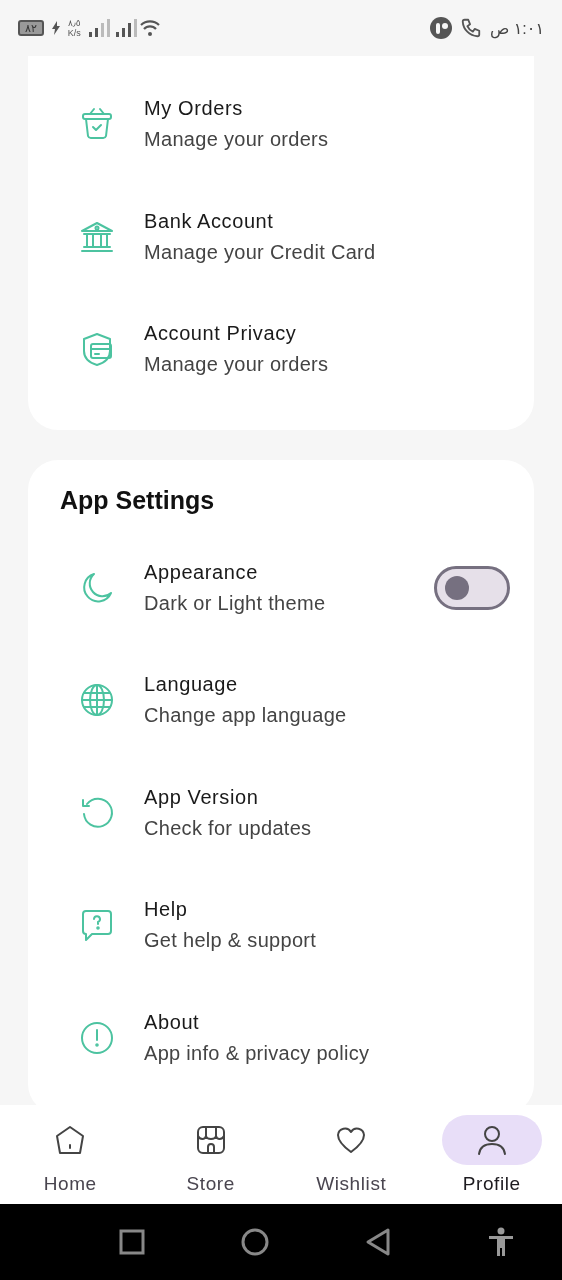 The height and width of the screenshot is (1280, 562). I want to click on setting-title: Bank Account, so click(327, 221).